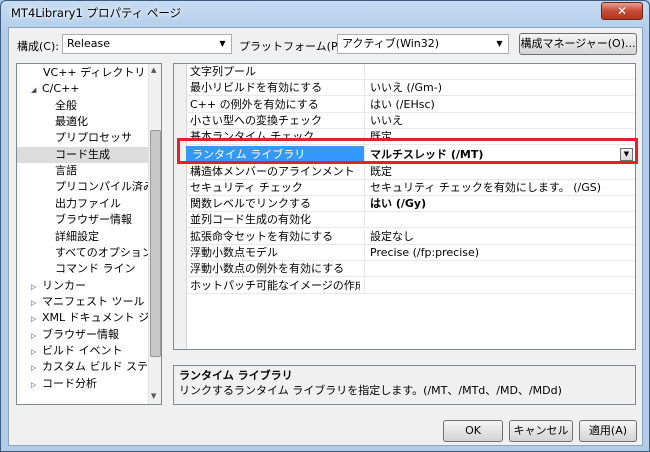  What do you see at coordinates (426, 155) in the screenshot?
I see `property-value: マルチスレッド (/MT)` at bounding box center [426, 155].